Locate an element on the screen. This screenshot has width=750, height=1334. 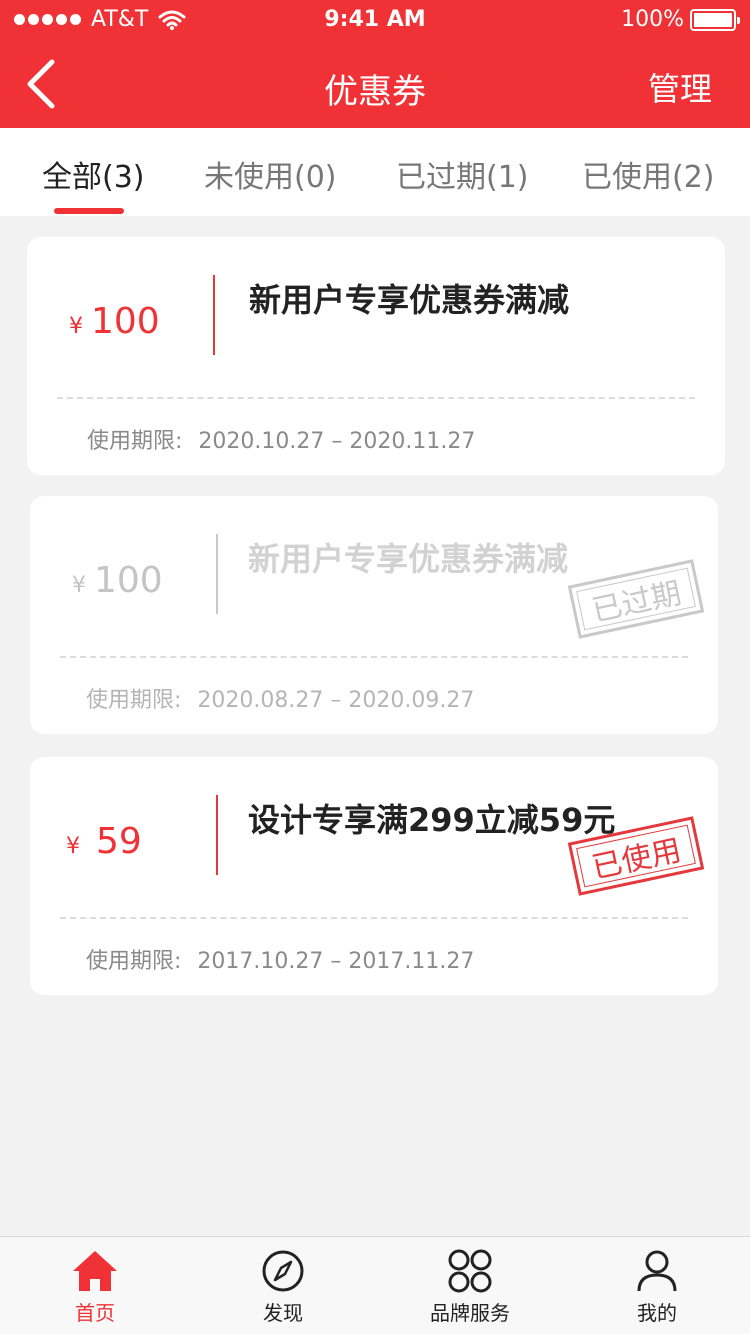
coupon-validity: 使用期限: 2020.08.27 – 2020.09.27 is located at coordinates (280, 698).